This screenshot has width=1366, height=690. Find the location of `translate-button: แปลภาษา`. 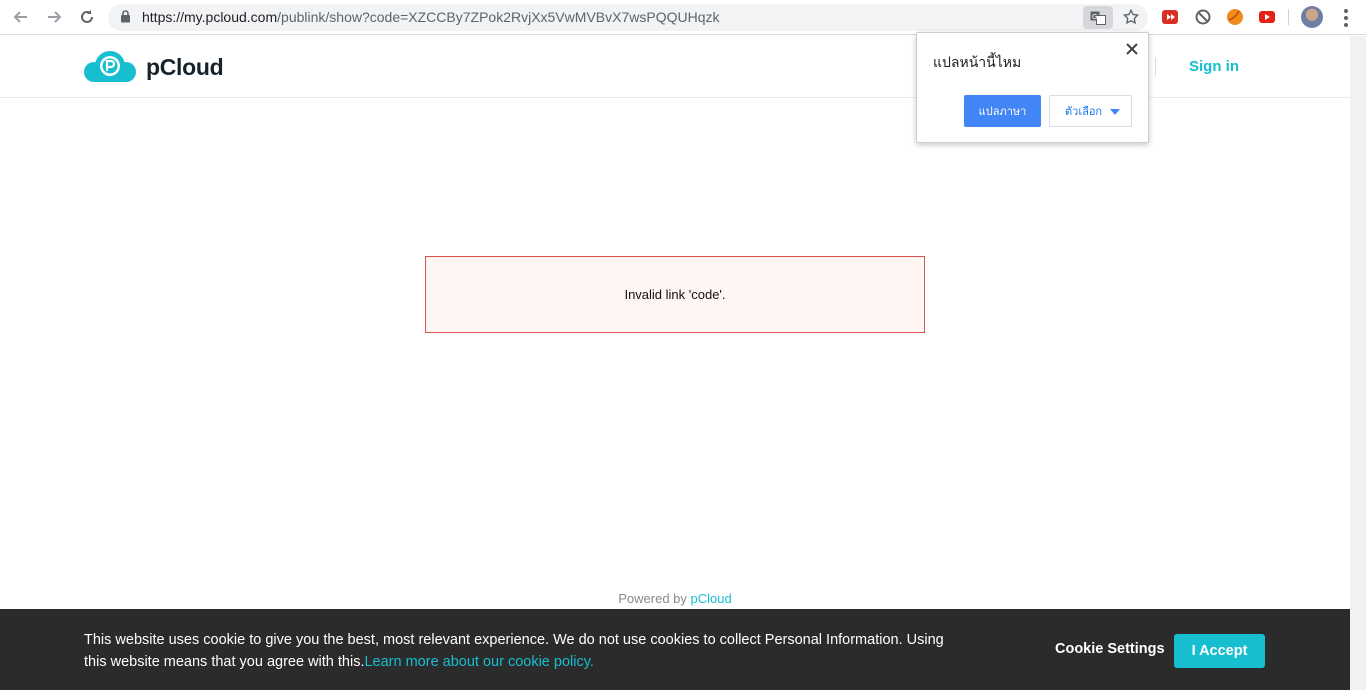

translate-button: แปลภาษา is located at coordinates (1002, 111).